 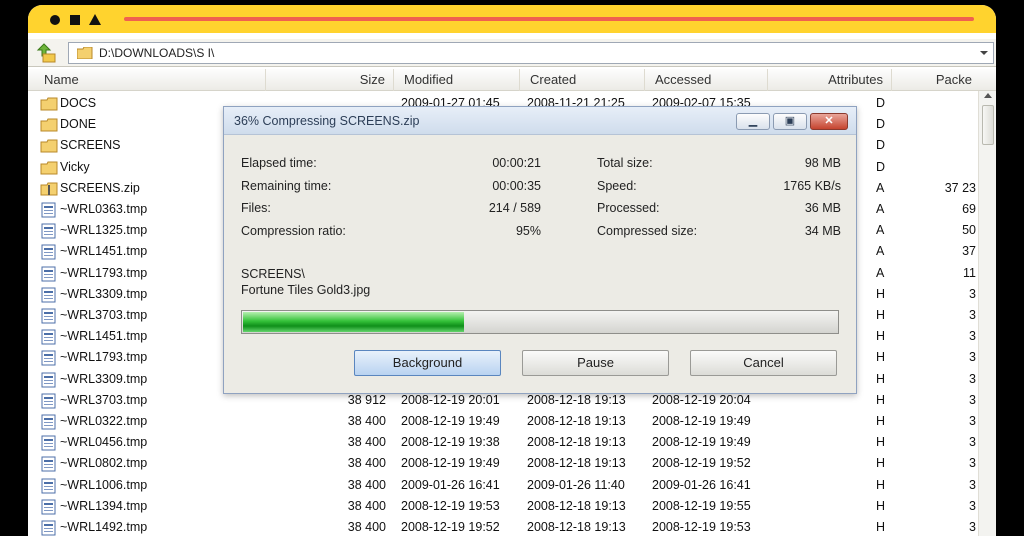 What do you see at coordinates (450, 505) in the screenshot?
I see `file-modified: 2008-12-19 19:53` at bounding box center [450, 505].